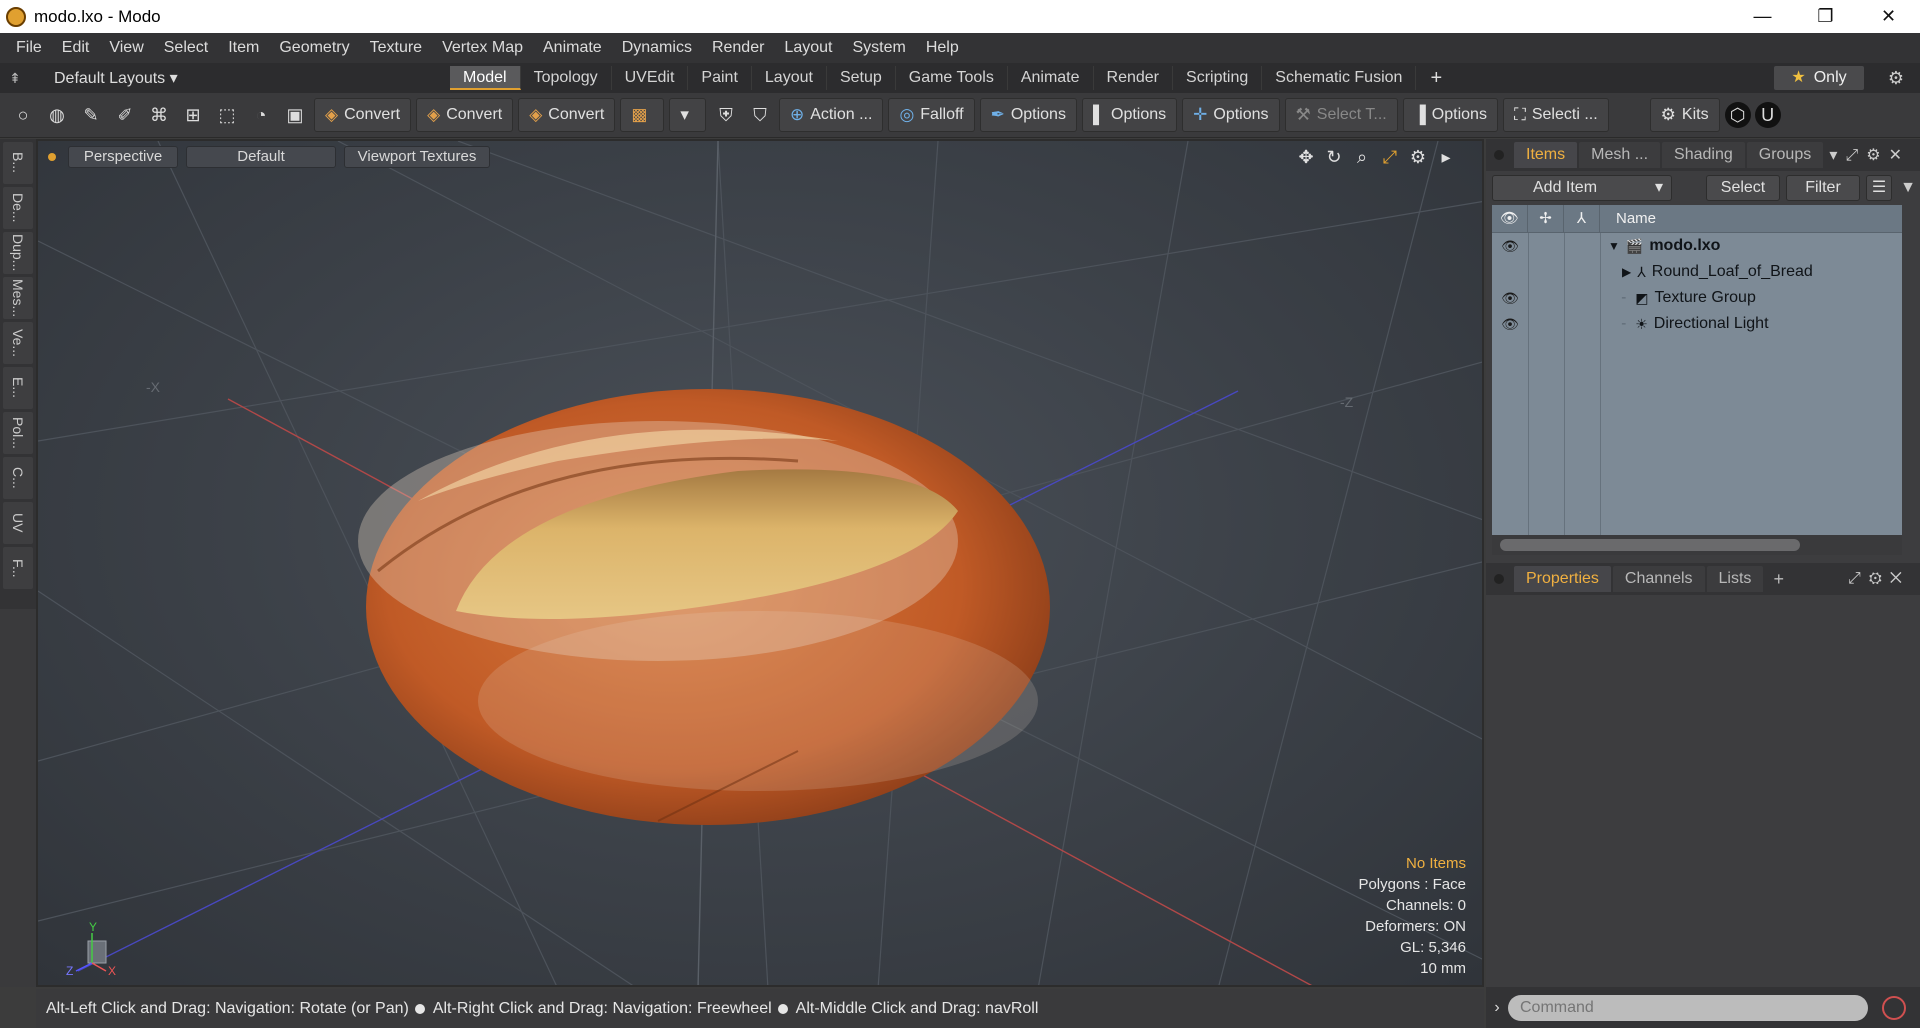  What do you see at coordinates (1306, 157) in the screenshot?
I see `pan-icon: ✥` at bounding box center [1306, 157].